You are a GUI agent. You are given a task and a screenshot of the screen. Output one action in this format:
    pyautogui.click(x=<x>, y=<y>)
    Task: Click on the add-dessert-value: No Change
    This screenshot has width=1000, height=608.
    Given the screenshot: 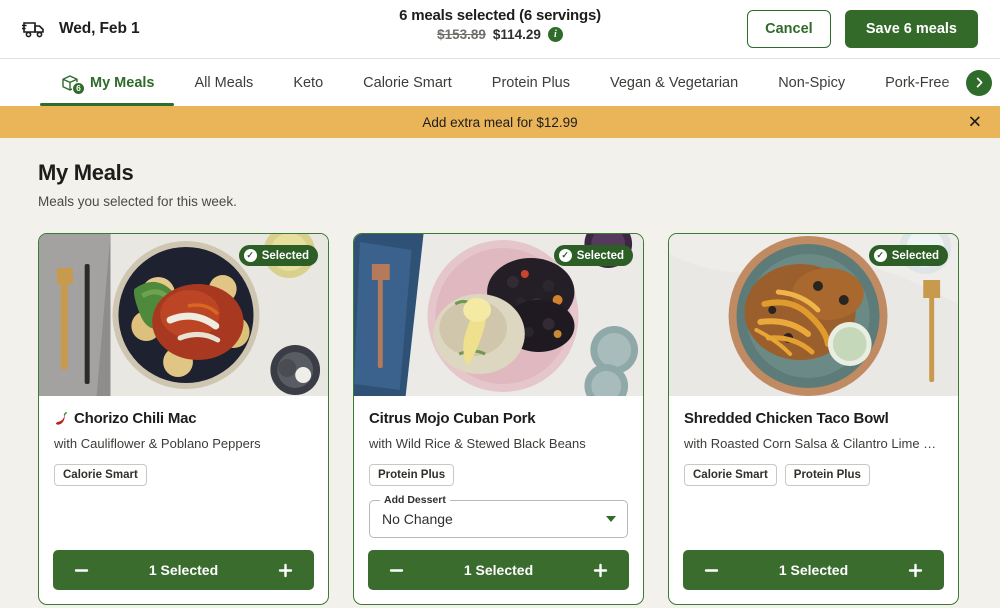 What is the action you would take?
    pyautogui.click(x=417, y=519)
    